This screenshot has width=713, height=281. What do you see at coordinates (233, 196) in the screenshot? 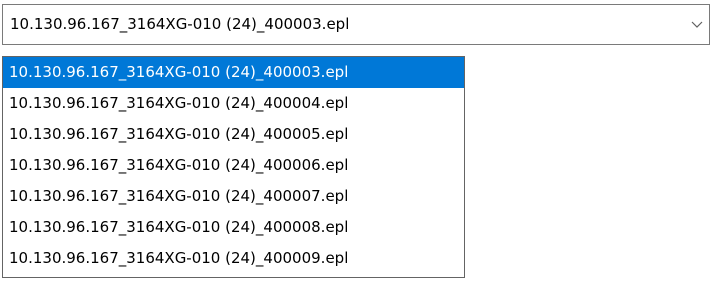
I see `list-item: 10.130.96.167_3164XG-010 (24)_400007.epl` at bounding box center [233, 196].